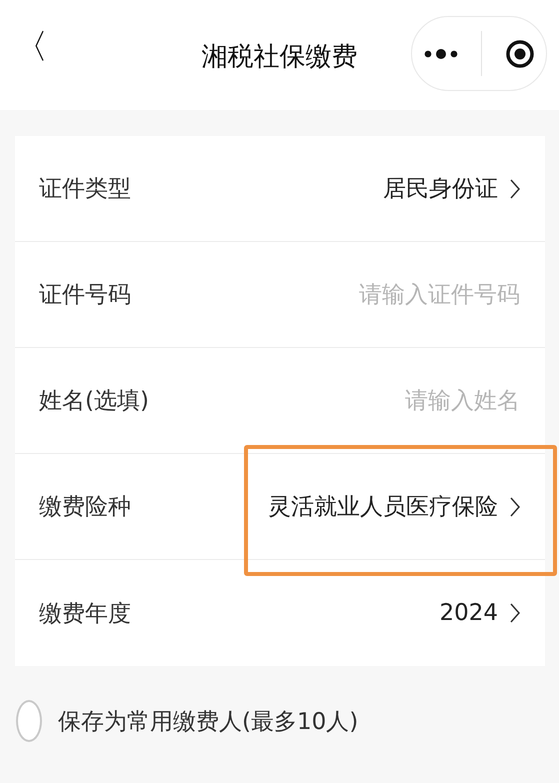 Image resolution: width=559 pixels, height=783 pixels. Describe the element at coordinates (519, 53) in the screenshot. I see `close-target-icon` at that location.